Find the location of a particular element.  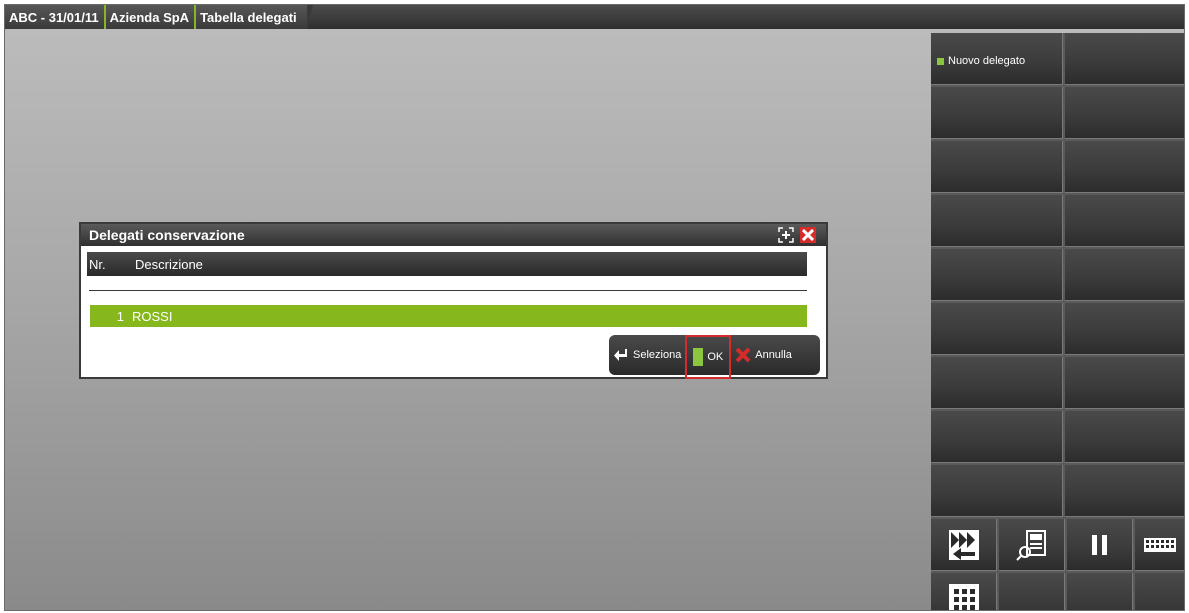

window-restore-icon is located at coordinates (786, 235).